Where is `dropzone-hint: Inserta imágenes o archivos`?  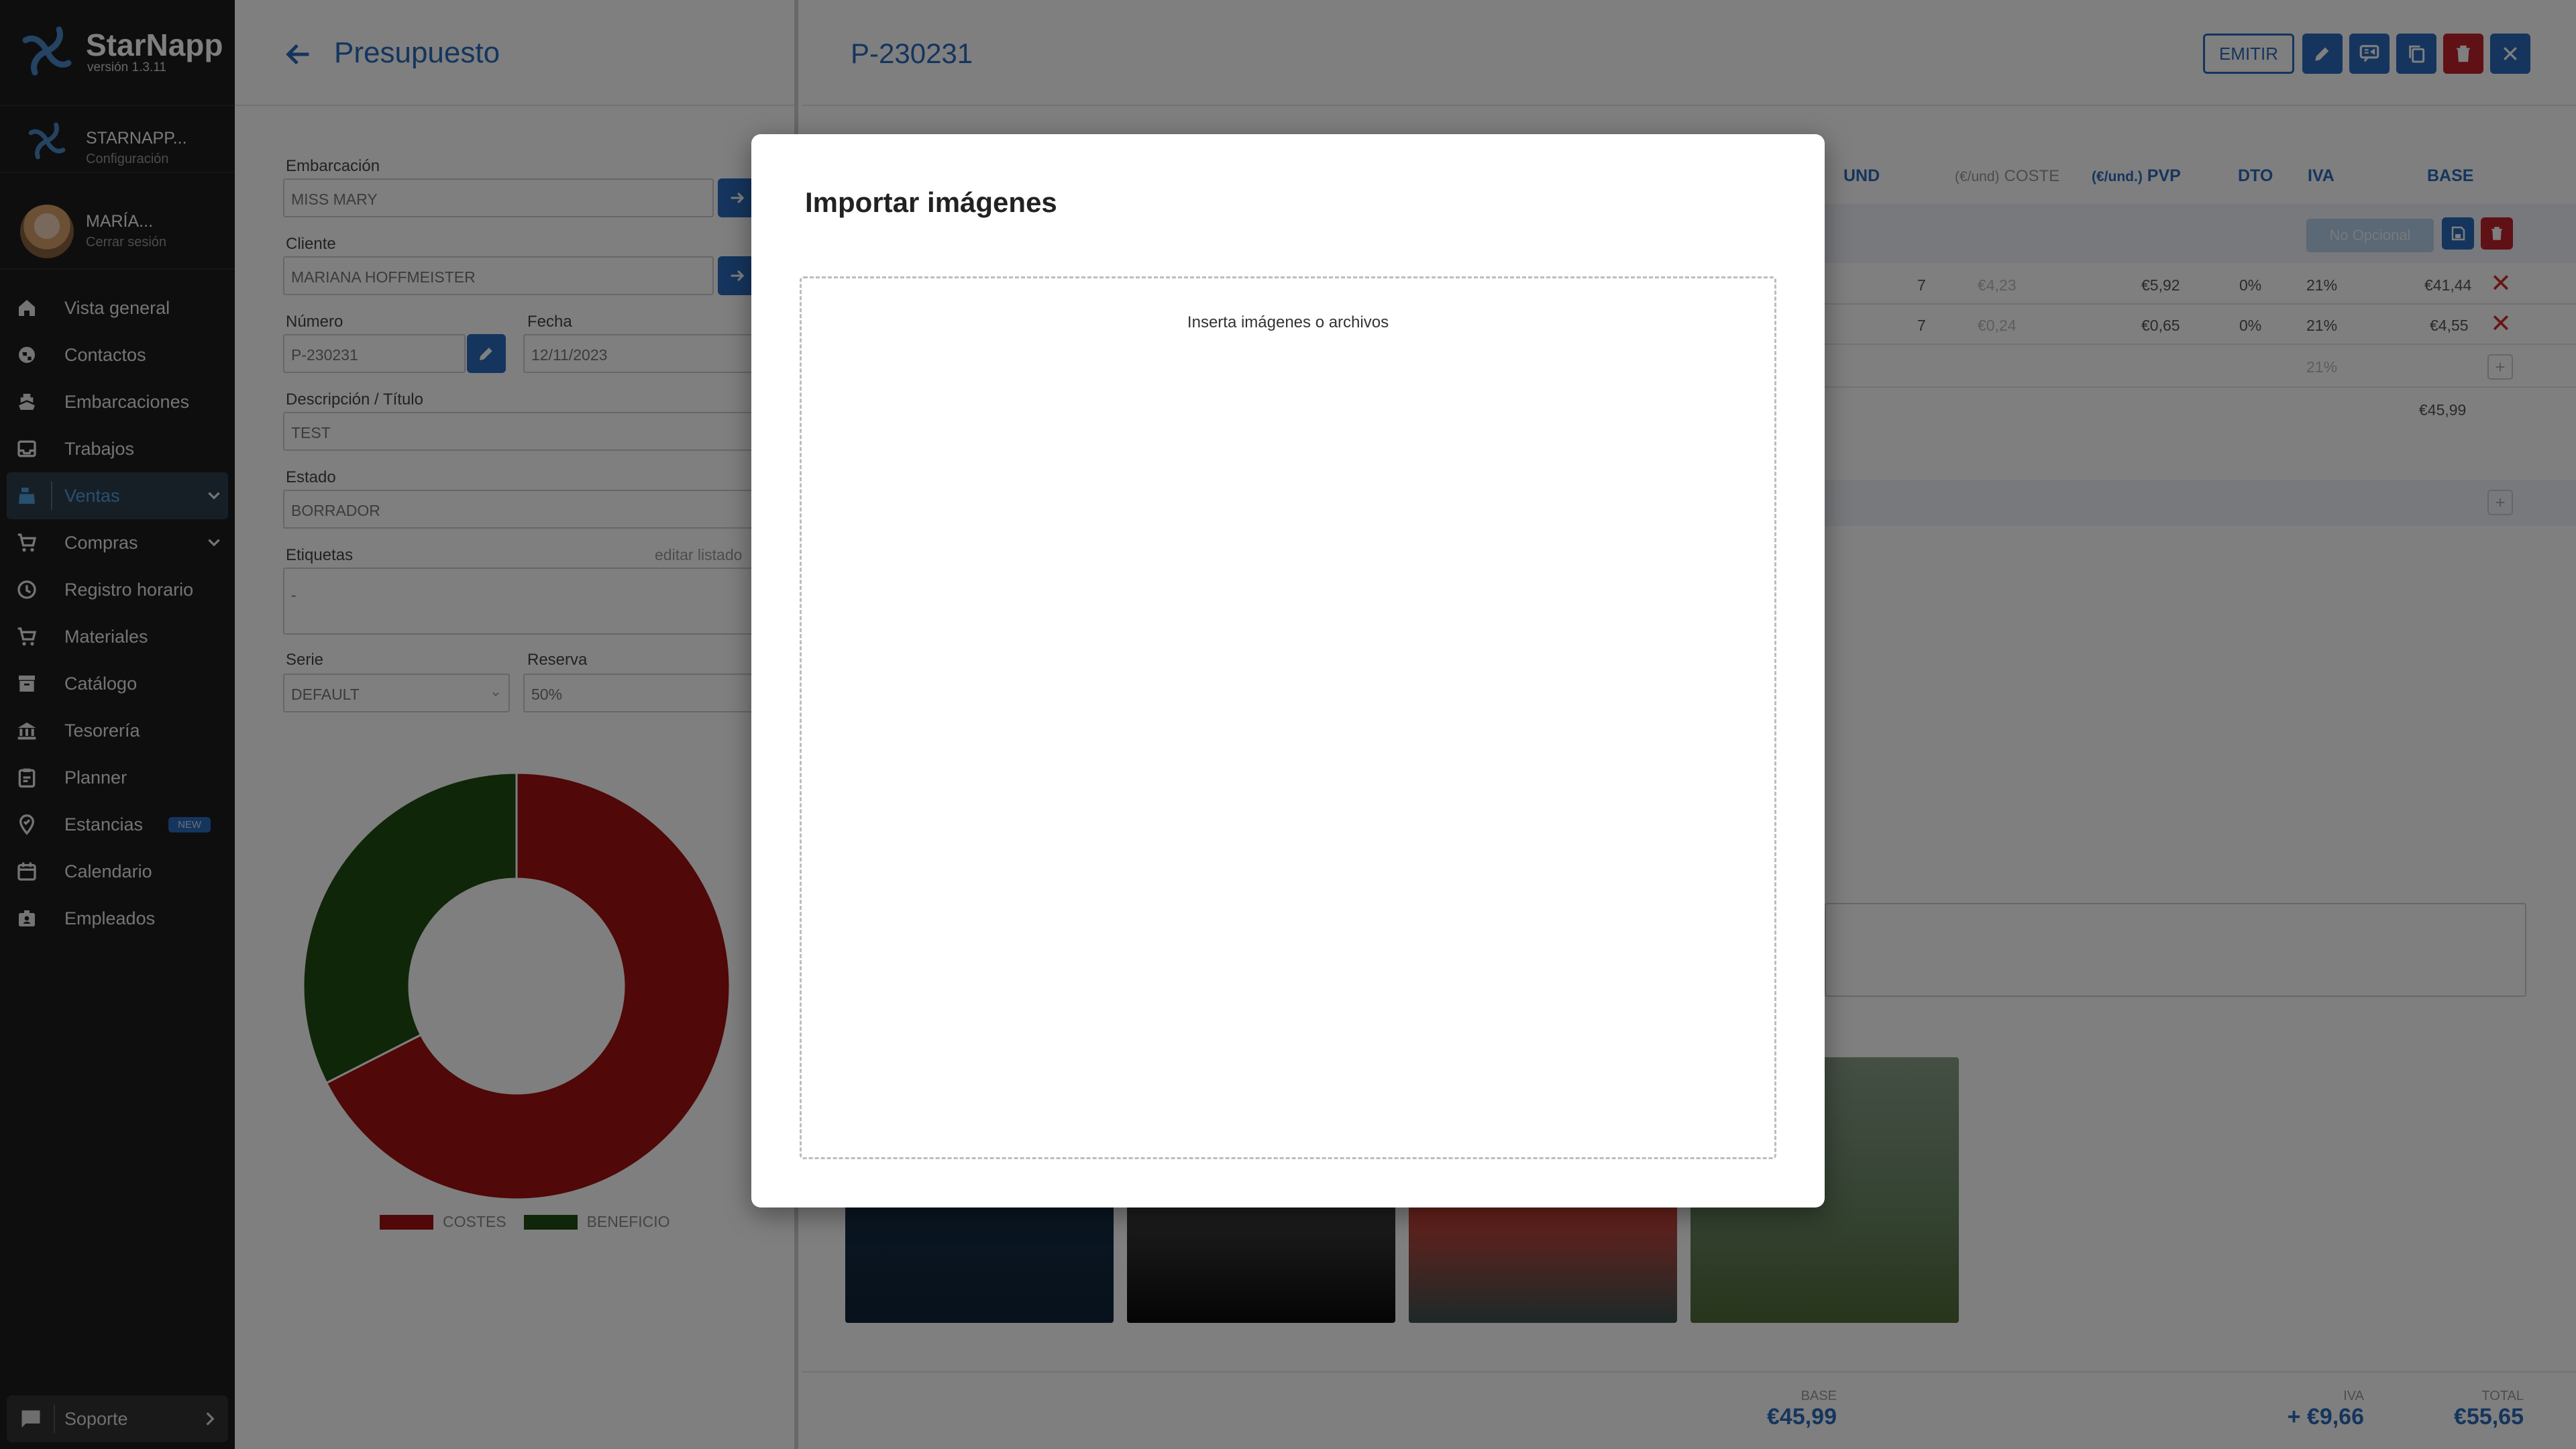 dropzone-hint: Inserta imágenes o archivos is located at coordinates (1288, 322).